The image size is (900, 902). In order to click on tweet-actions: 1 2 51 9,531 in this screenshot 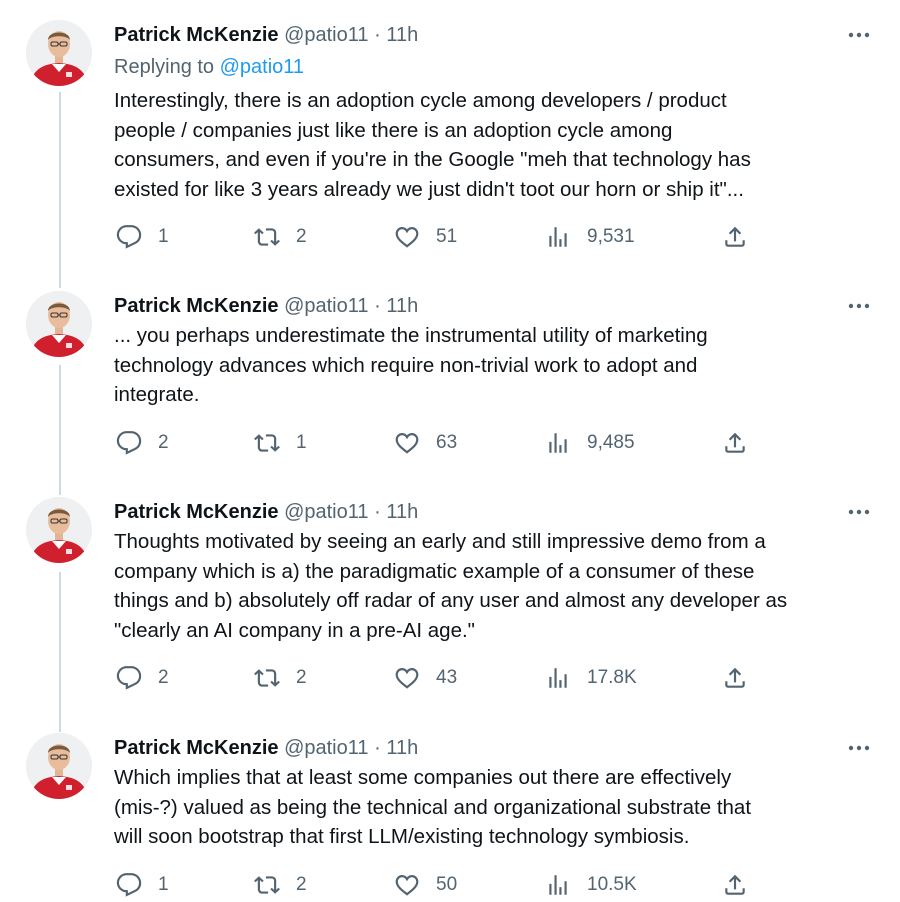, I will do `click(450, 239)`.